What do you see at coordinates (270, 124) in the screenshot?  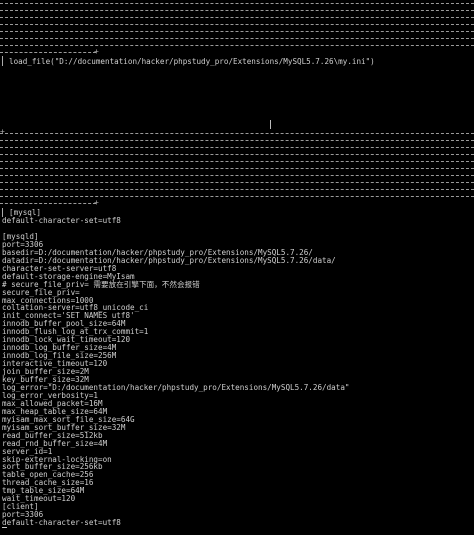 I see `text-cursor` at bounding box center [270, 124].